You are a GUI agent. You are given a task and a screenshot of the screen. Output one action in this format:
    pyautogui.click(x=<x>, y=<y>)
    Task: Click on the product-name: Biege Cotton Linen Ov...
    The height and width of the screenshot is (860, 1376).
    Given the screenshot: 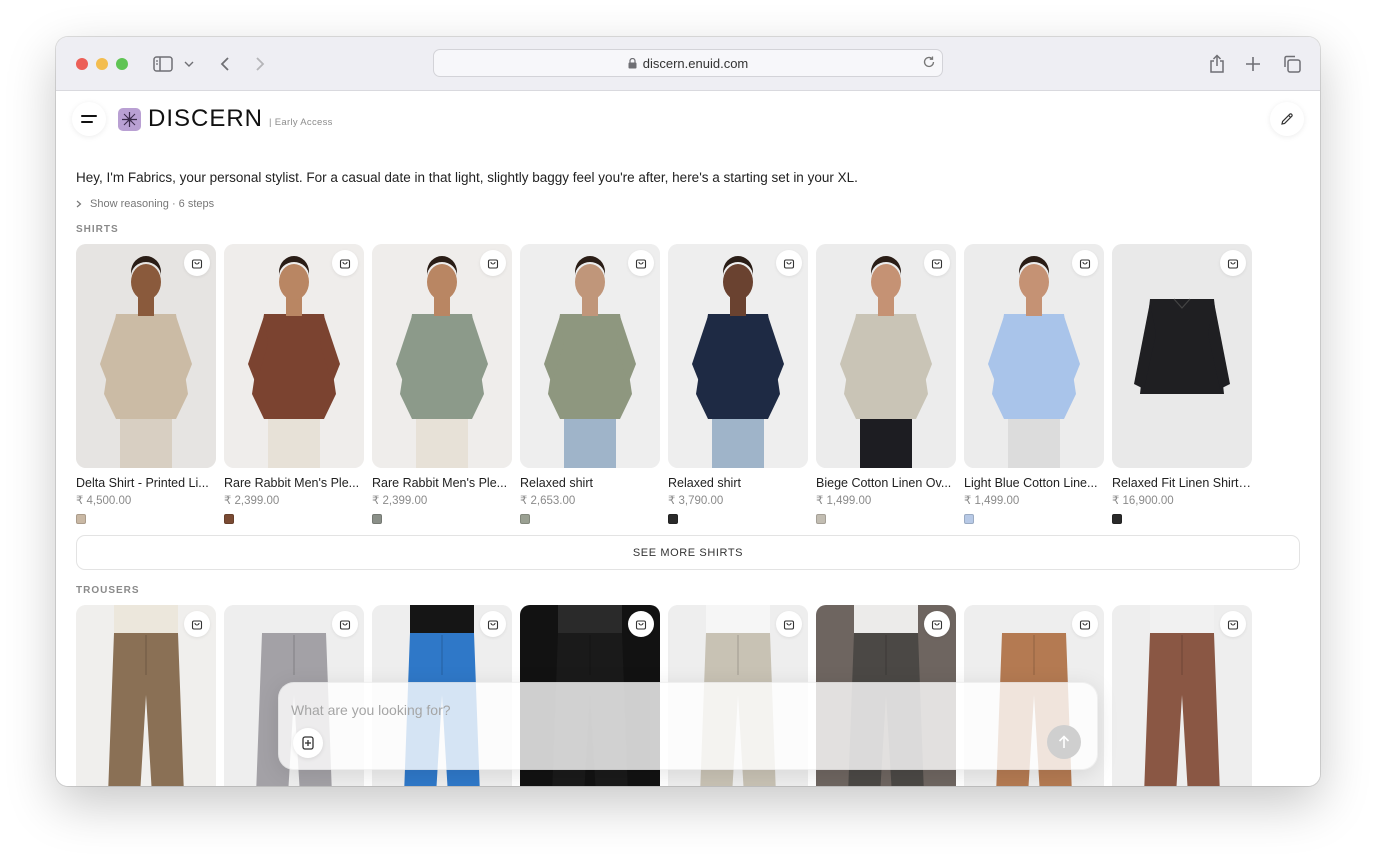 What is the action you would take?
    pyautogui.click(x=886, y=483)
    